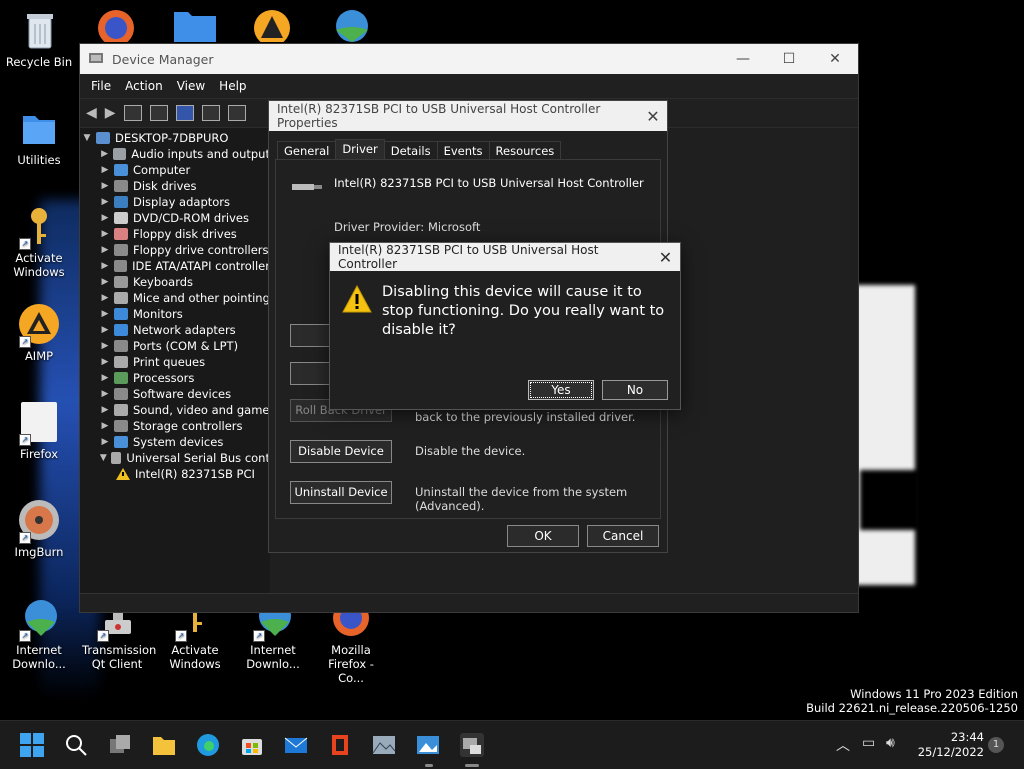  I want to click on view-icon, so click(210, 113).